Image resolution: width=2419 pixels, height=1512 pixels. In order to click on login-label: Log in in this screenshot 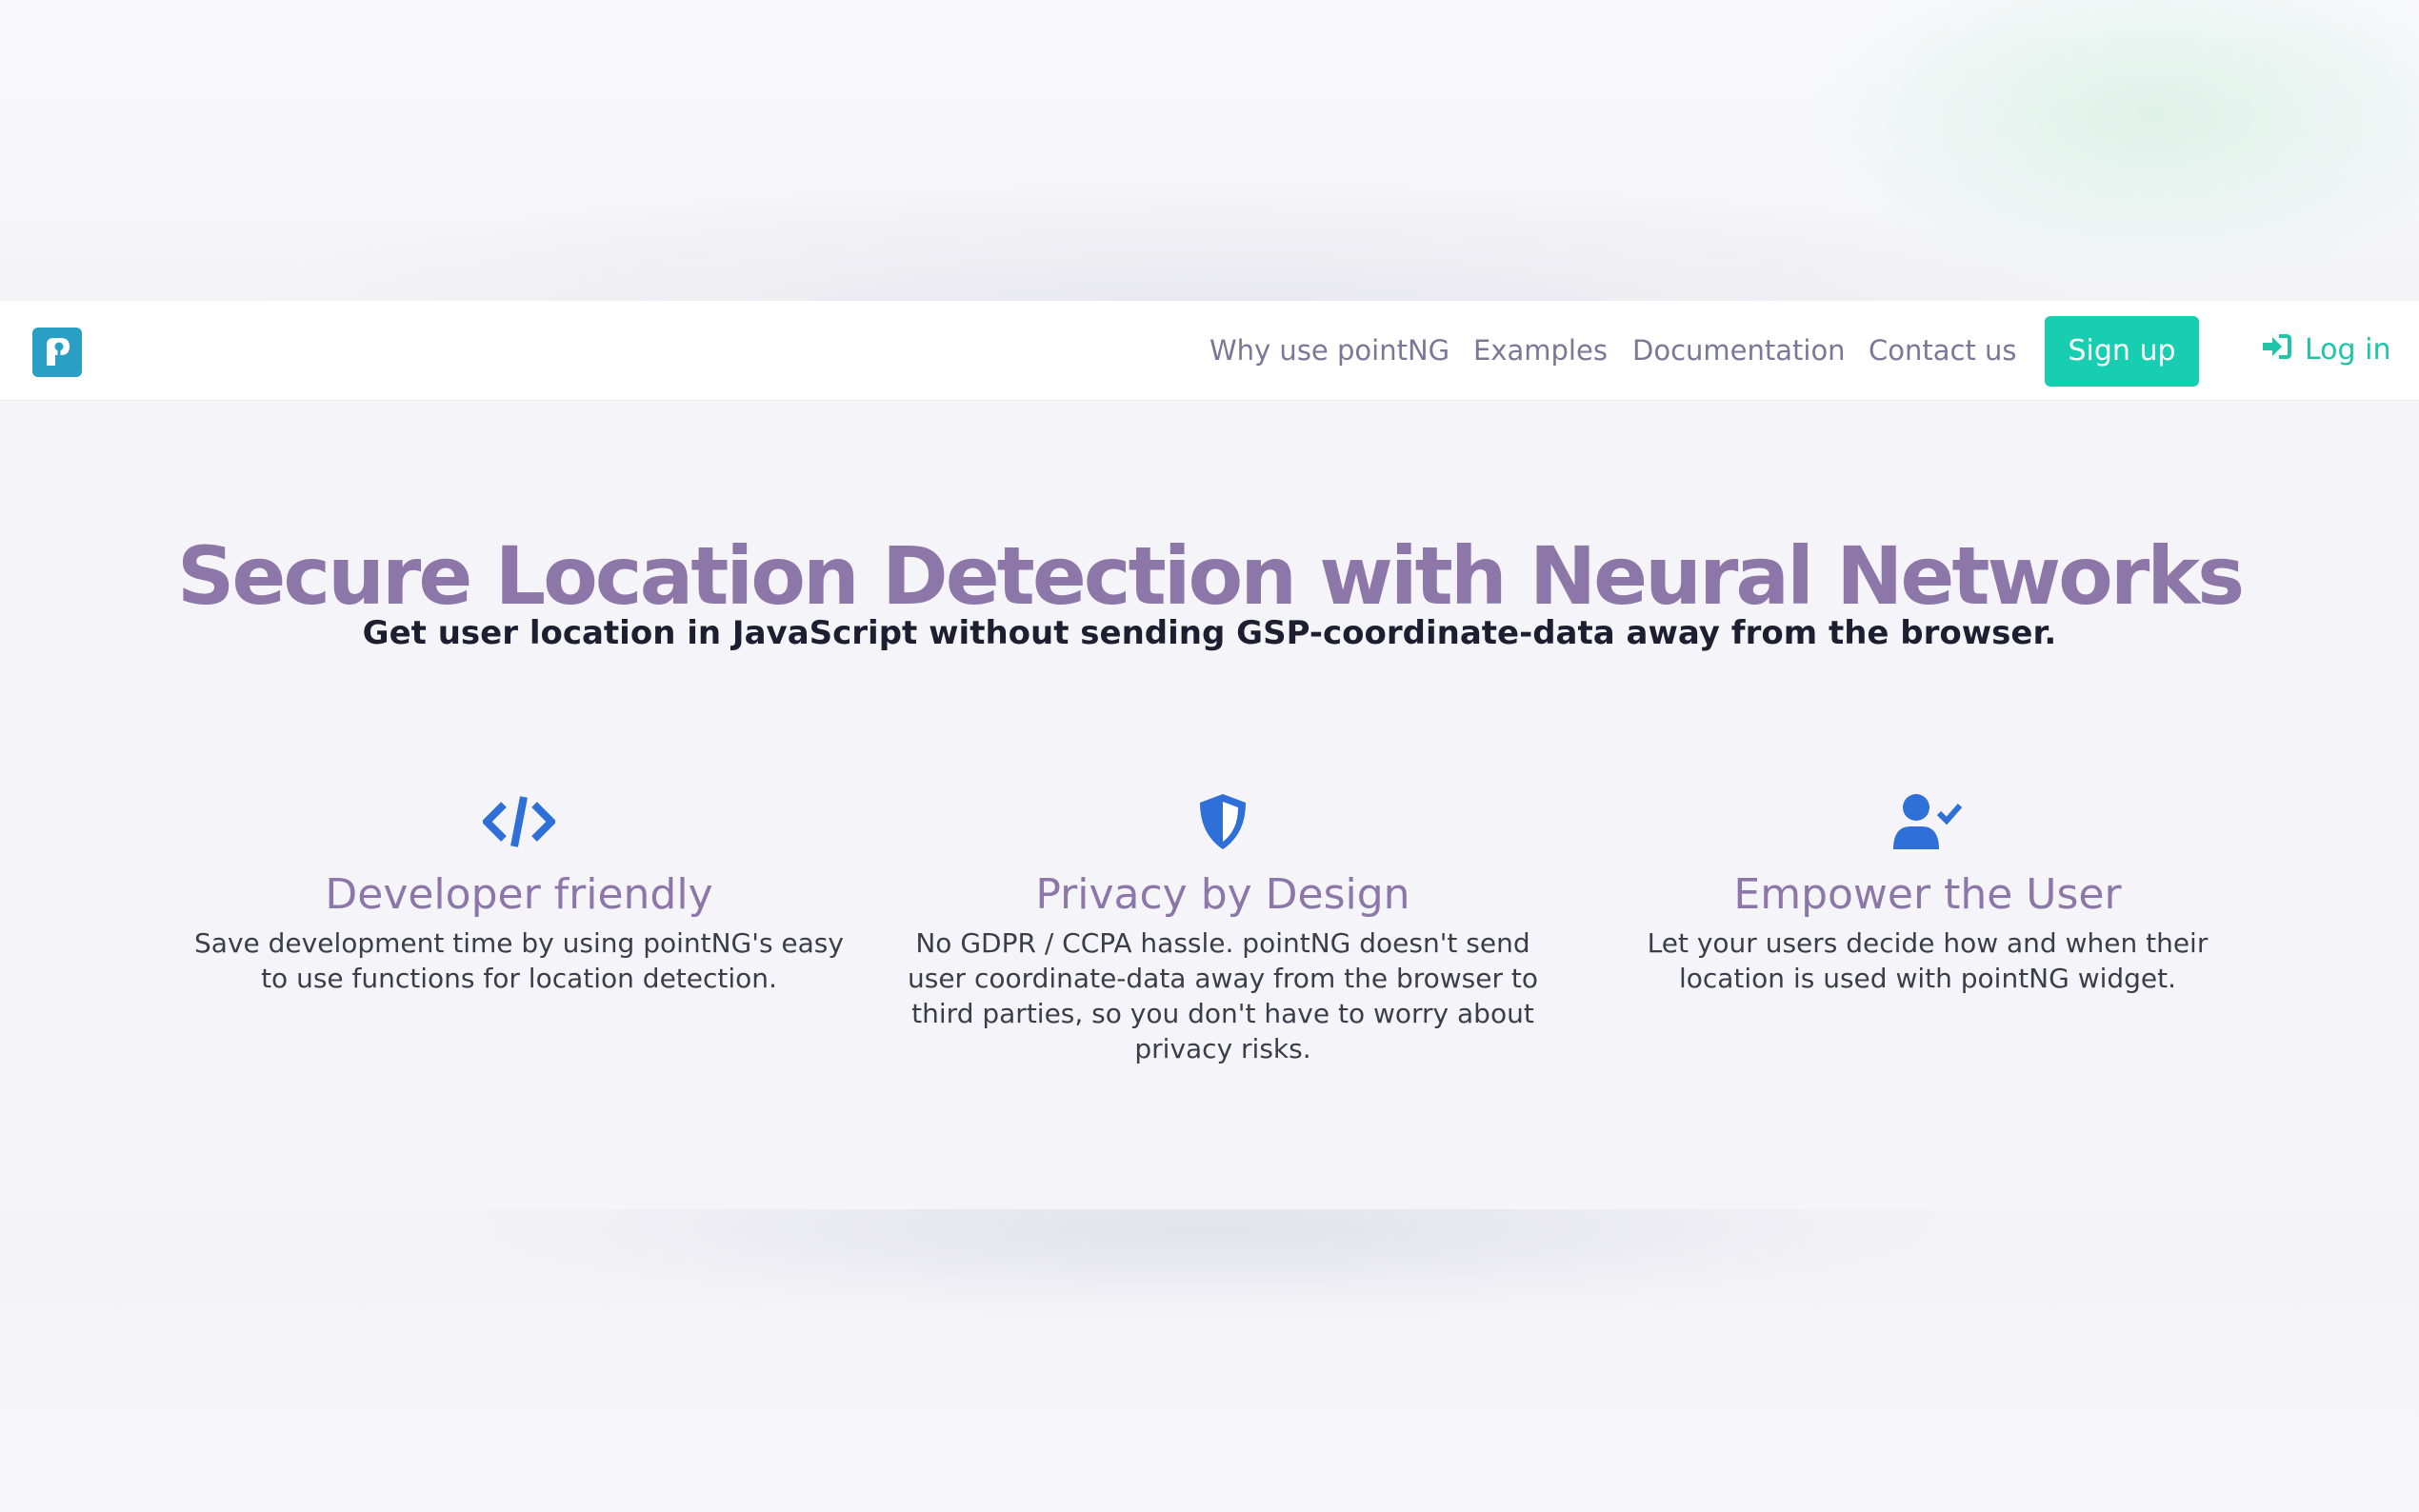, I will do `click(2348, 350)`.